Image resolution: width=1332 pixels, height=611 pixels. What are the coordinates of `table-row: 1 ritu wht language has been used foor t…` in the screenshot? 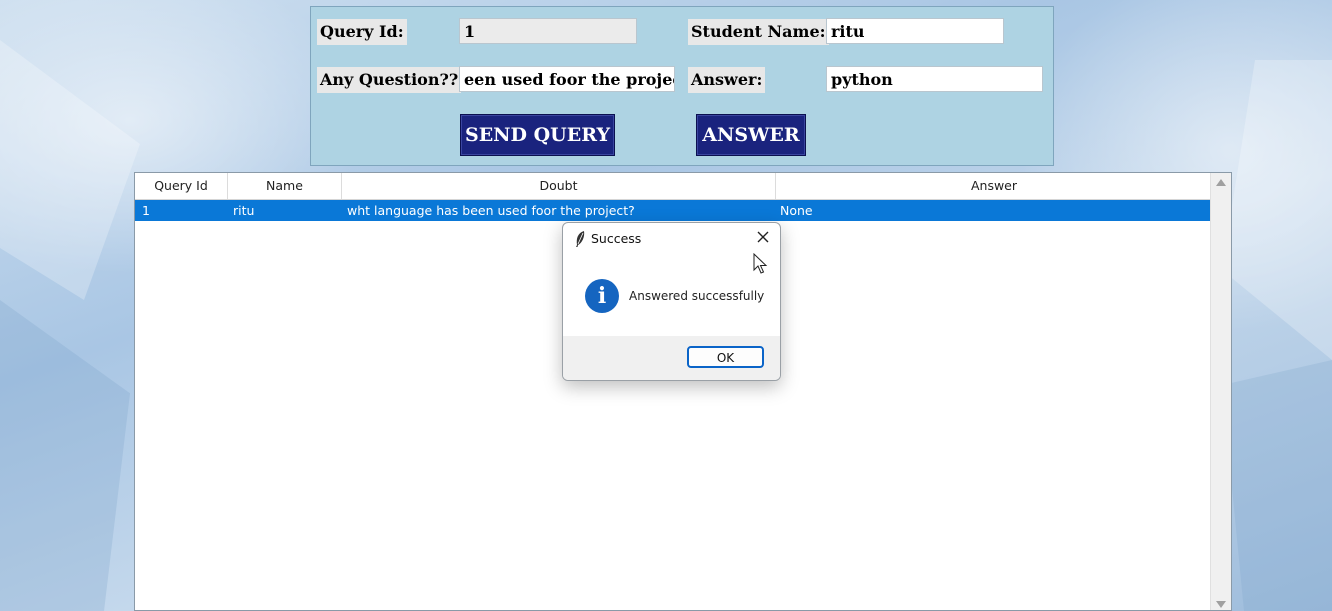 It's located at (673, 210).